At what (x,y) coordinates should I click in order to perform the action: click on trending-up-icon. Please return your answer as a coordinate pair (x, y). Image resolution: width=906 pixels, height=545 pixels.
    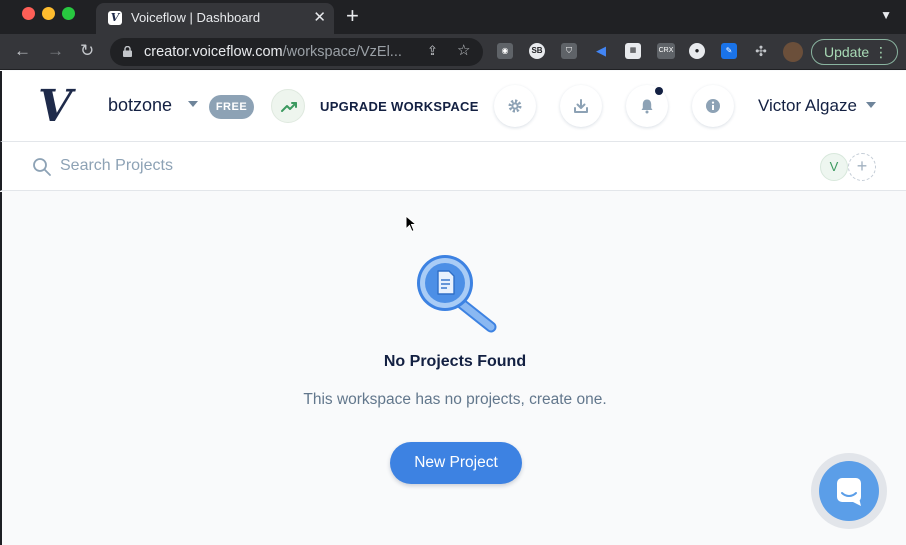
    Looking at the image, I should click on (289, 107).